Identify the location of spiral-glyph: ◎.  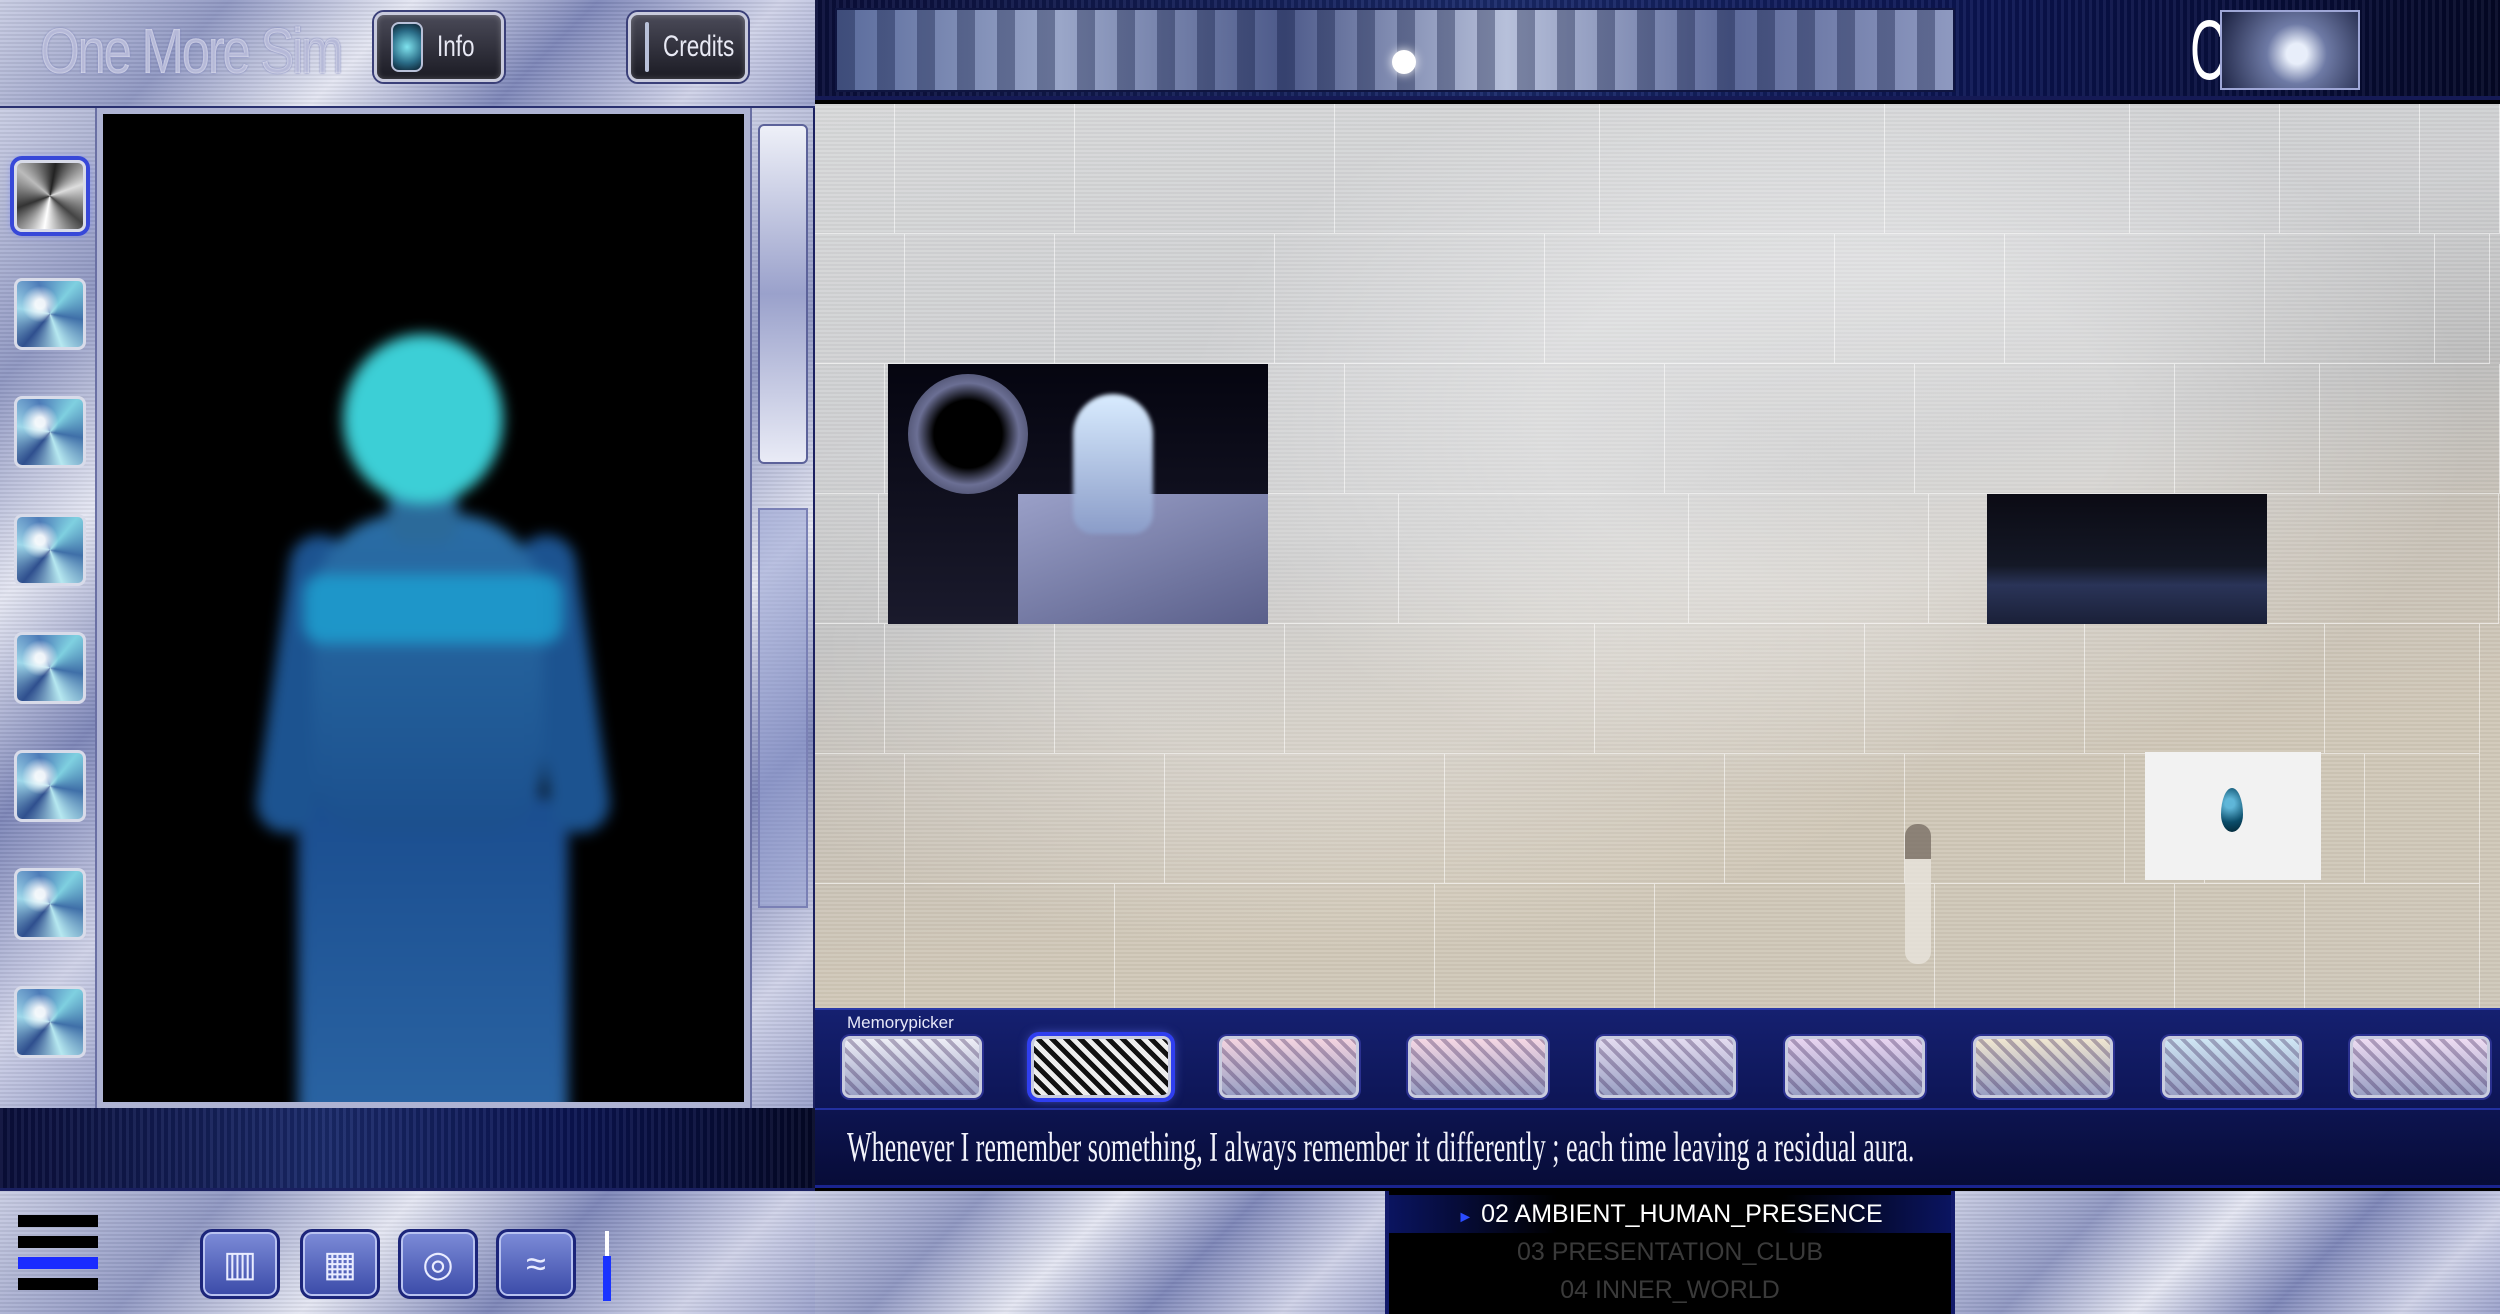
(438, 1263).